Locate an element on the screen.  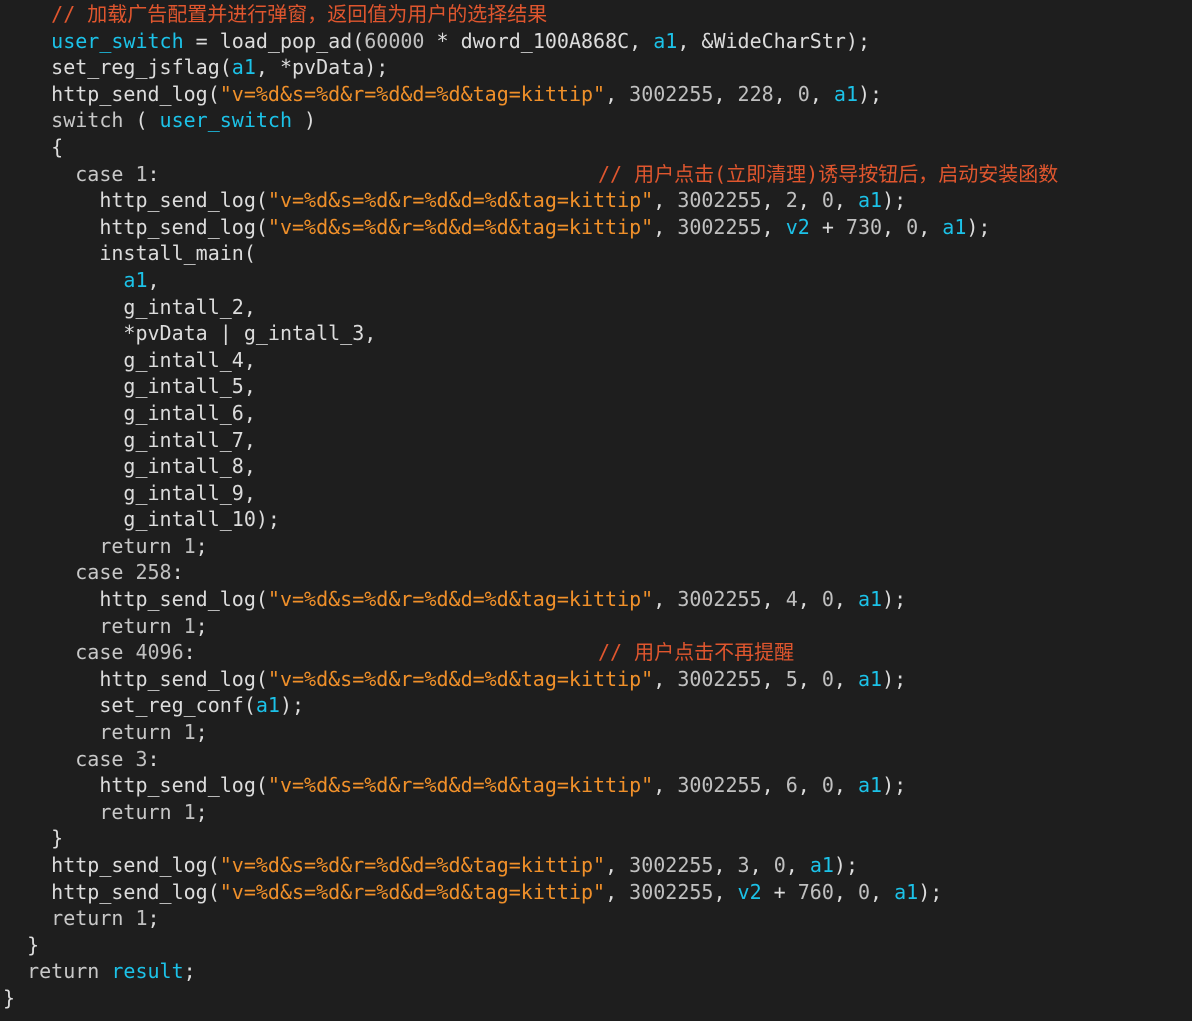
code-token-plain: g_intall_4, is located at coordinates (189, 359).